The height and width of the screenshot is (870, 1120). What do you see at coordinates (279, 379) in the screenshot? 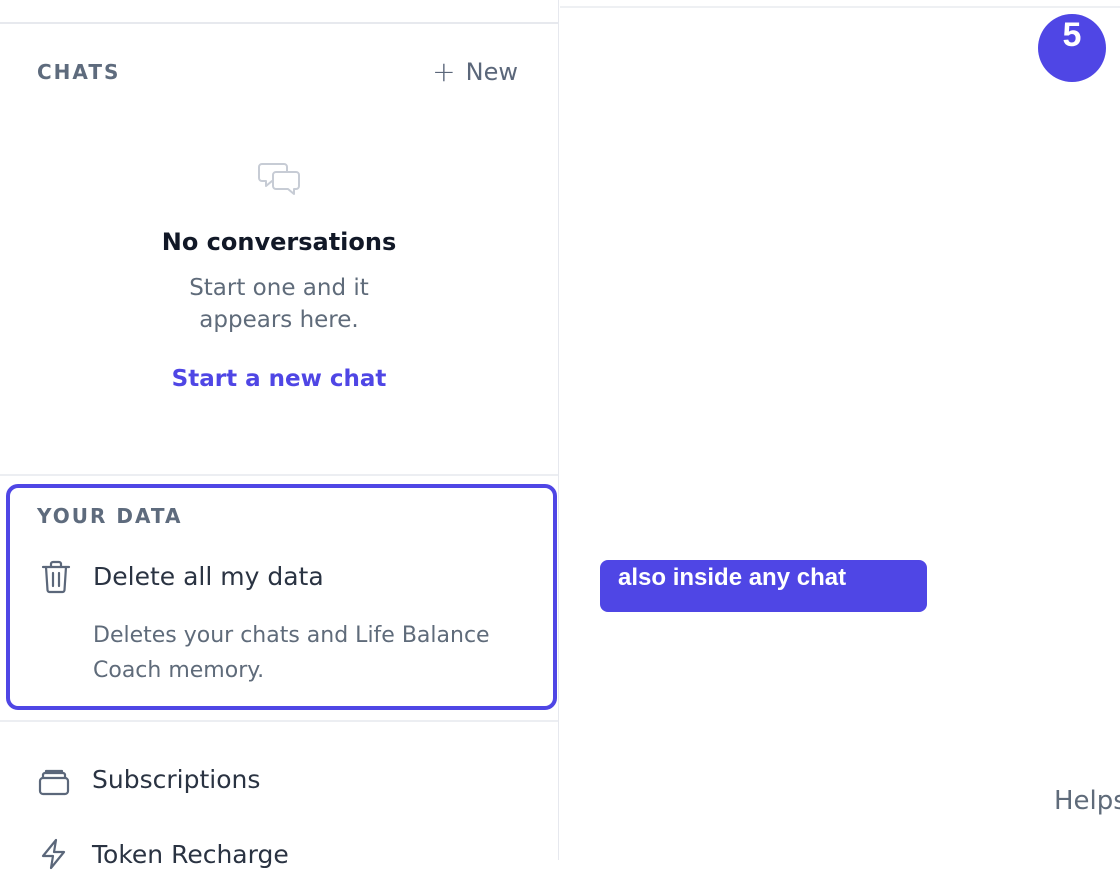
I see `start-new-chat-link: Start a new chat` at bounding box center [279, 379].